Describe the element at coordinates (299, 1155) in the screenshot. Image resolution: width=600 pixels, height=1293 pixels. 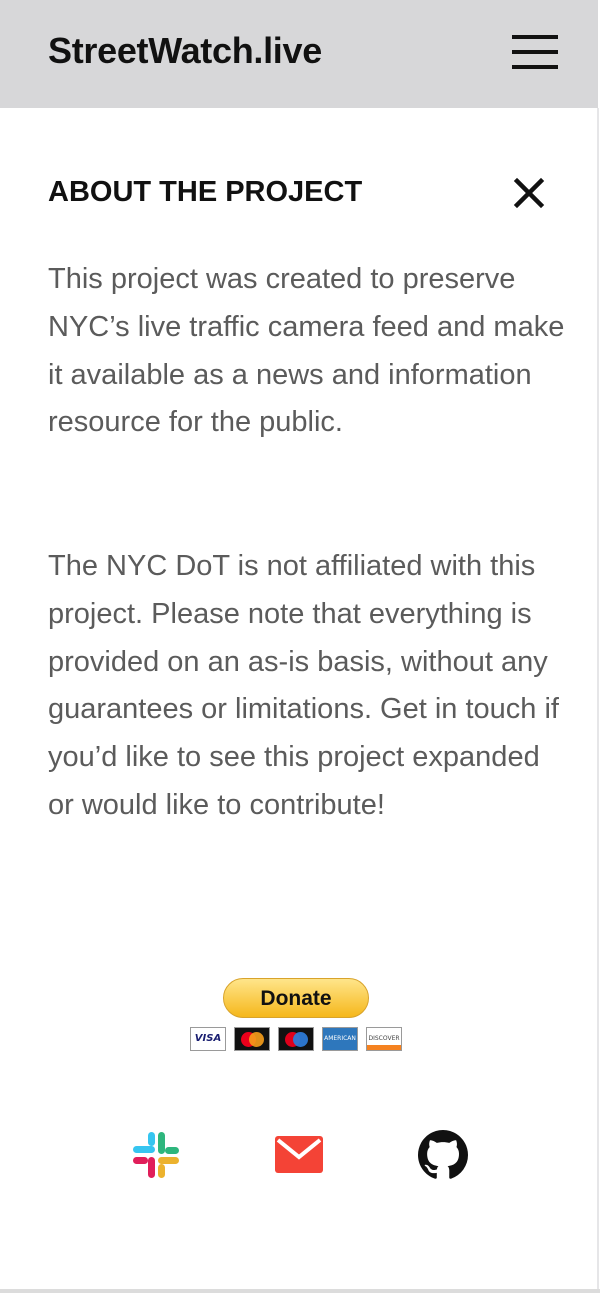
I see `mail-icon` at that location.